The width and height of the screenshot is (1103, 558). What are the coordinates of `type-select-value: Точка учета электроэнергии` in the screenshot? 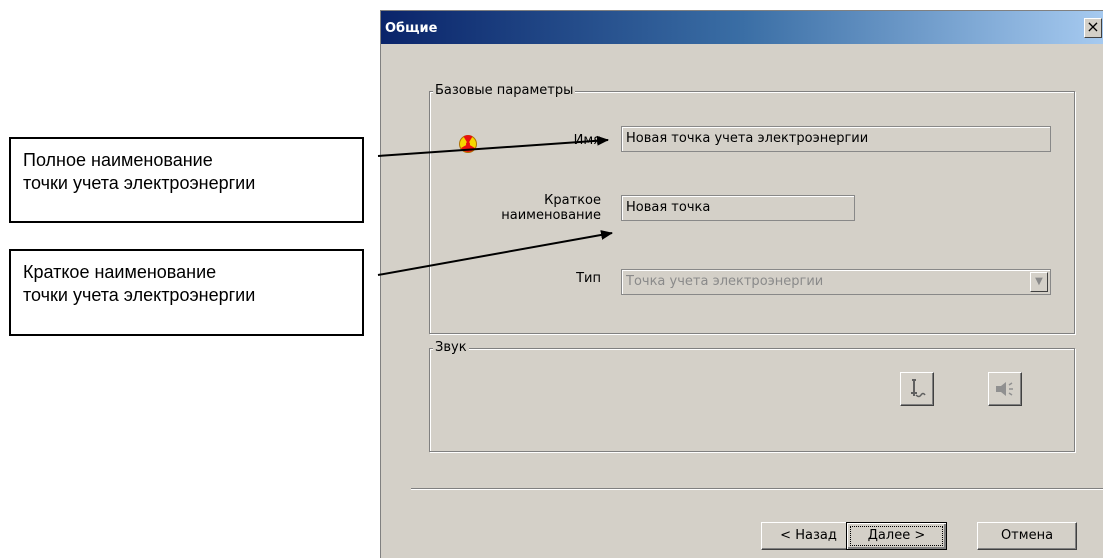 It's located at (725, 281).